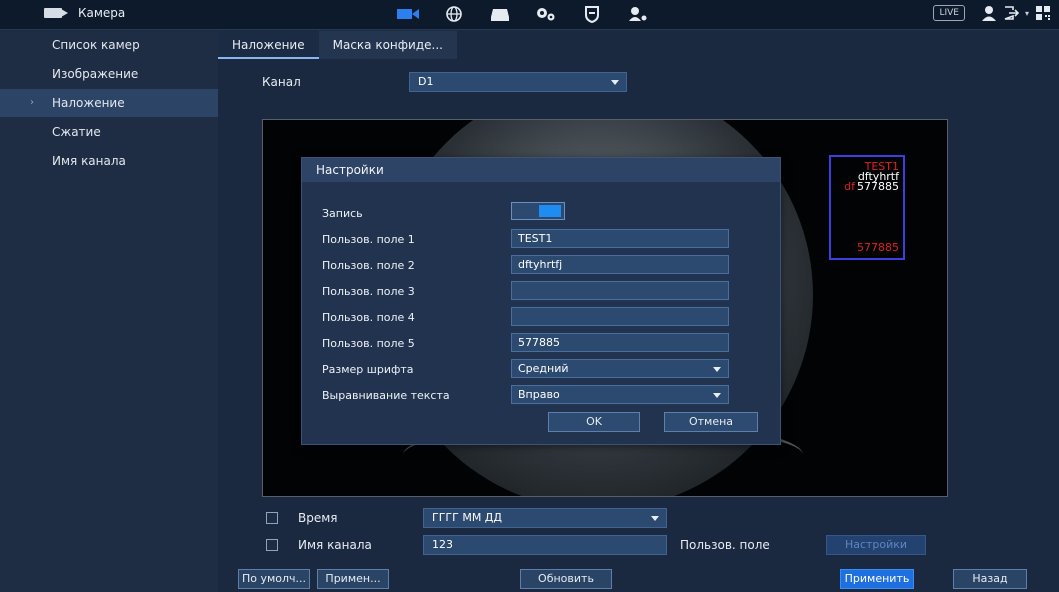 The image size is (1059, 592). I want to click on custom-field-2-label: Пользов. поле 2, so click(368, 265).